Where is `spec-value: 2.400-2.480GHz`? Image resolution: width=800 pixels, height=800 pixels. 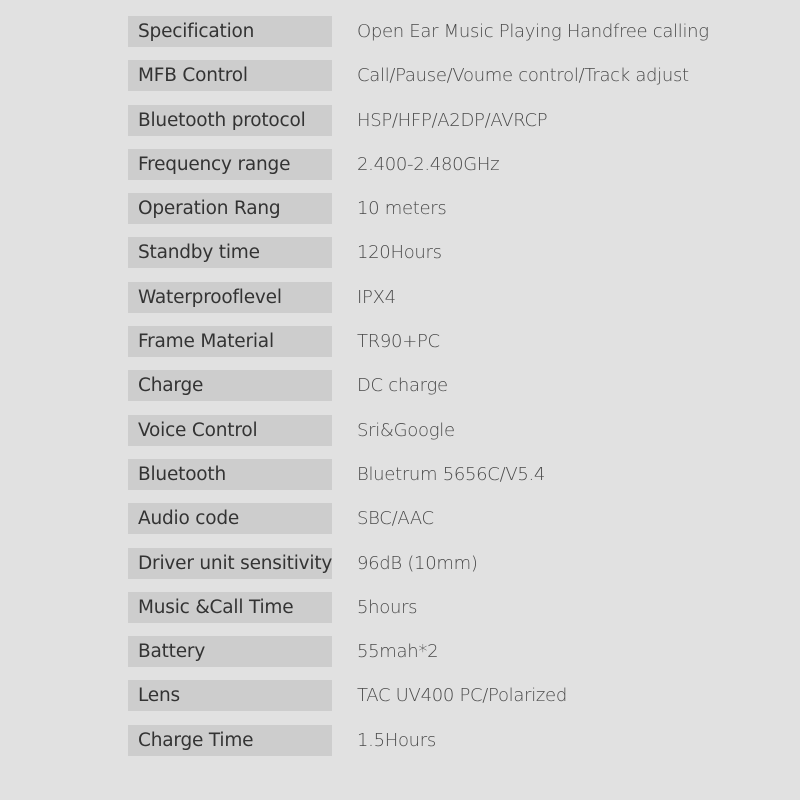 spec-value: 2.400-2.480GHz is located at coordinates (428, 164).